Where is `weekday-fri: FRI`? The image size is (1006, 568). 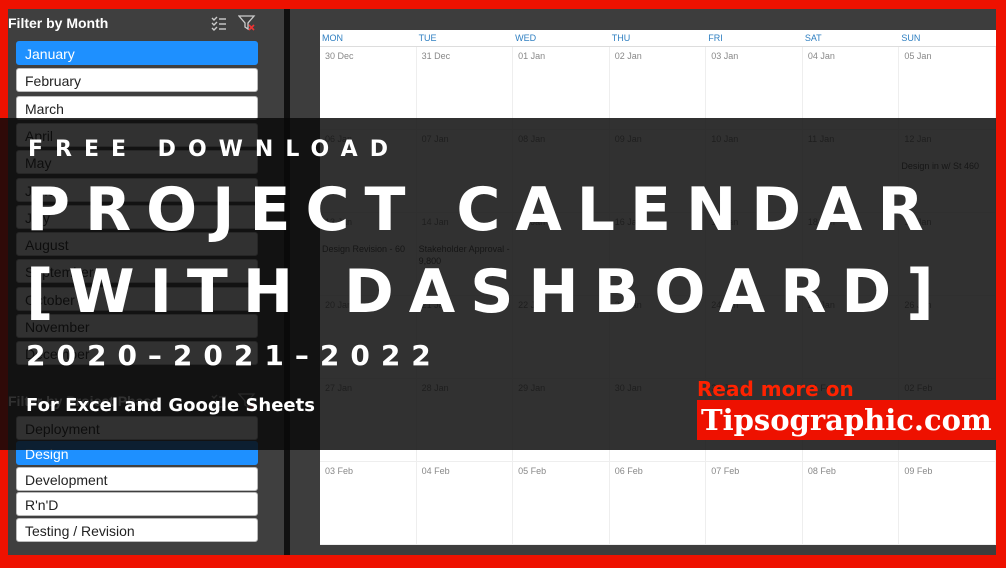 weekday-fri: FRI is located at coordinates (715, 38).